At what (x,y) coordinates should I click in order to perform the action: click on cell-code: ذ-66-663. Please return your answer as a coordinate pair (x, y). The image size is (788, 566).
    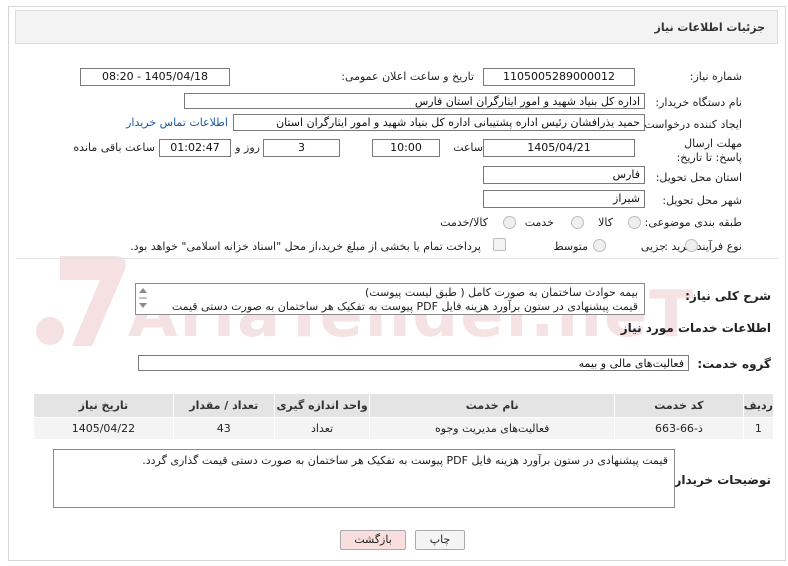
    Looking at the image, I should click on (678, 428).